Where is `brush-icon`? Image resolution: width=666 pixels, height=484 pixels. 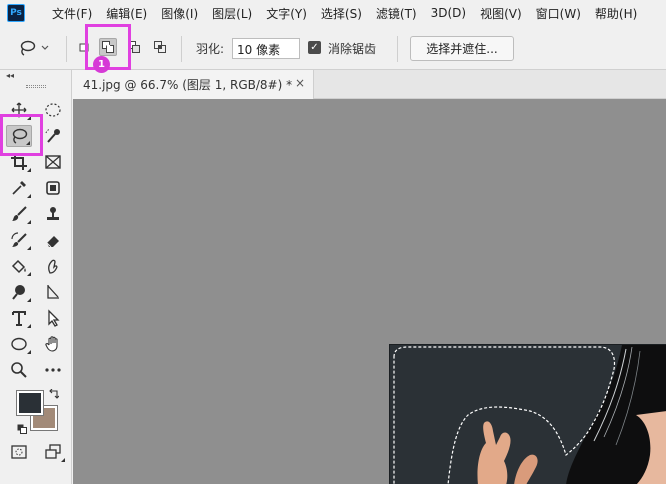
brush-icon is located at coordinates (19, 213).